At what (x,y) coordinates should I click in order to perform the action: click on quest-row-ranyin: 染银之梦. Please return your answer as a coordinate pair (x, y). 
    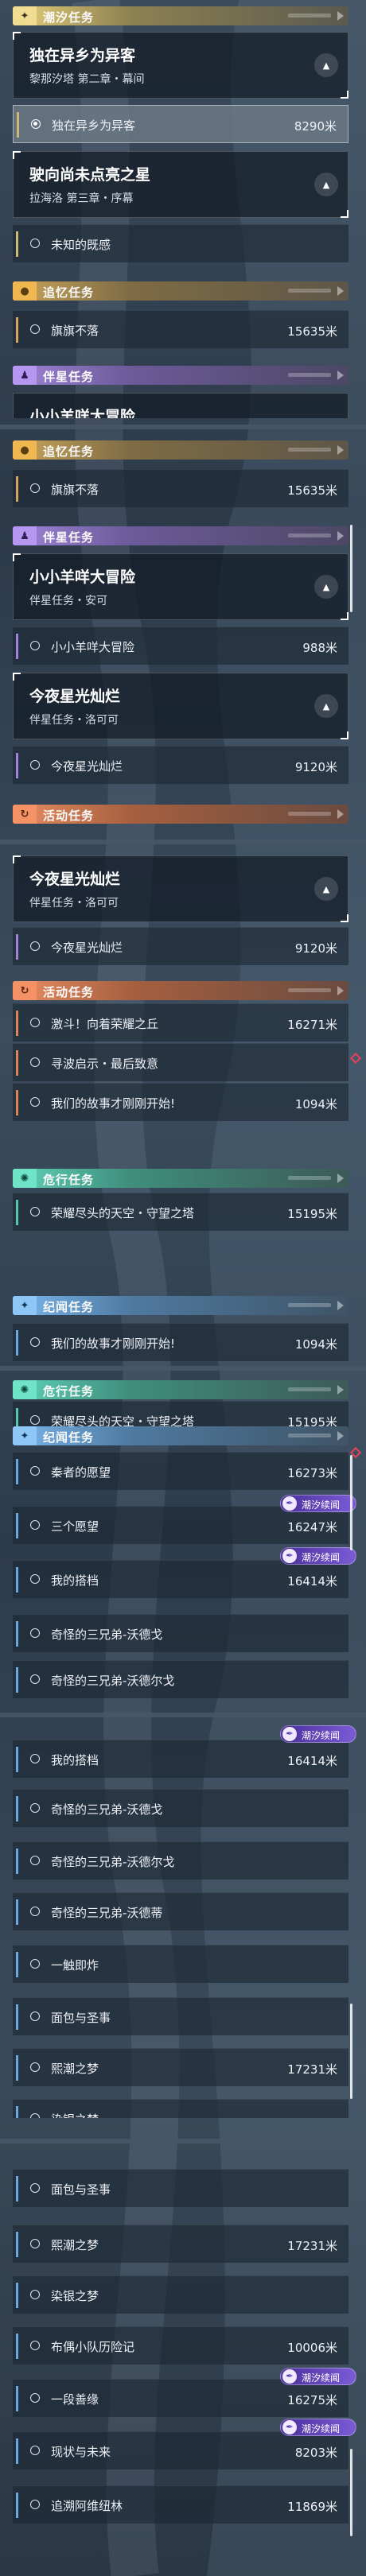
    Looking at the image, I should click on (180, 2294).